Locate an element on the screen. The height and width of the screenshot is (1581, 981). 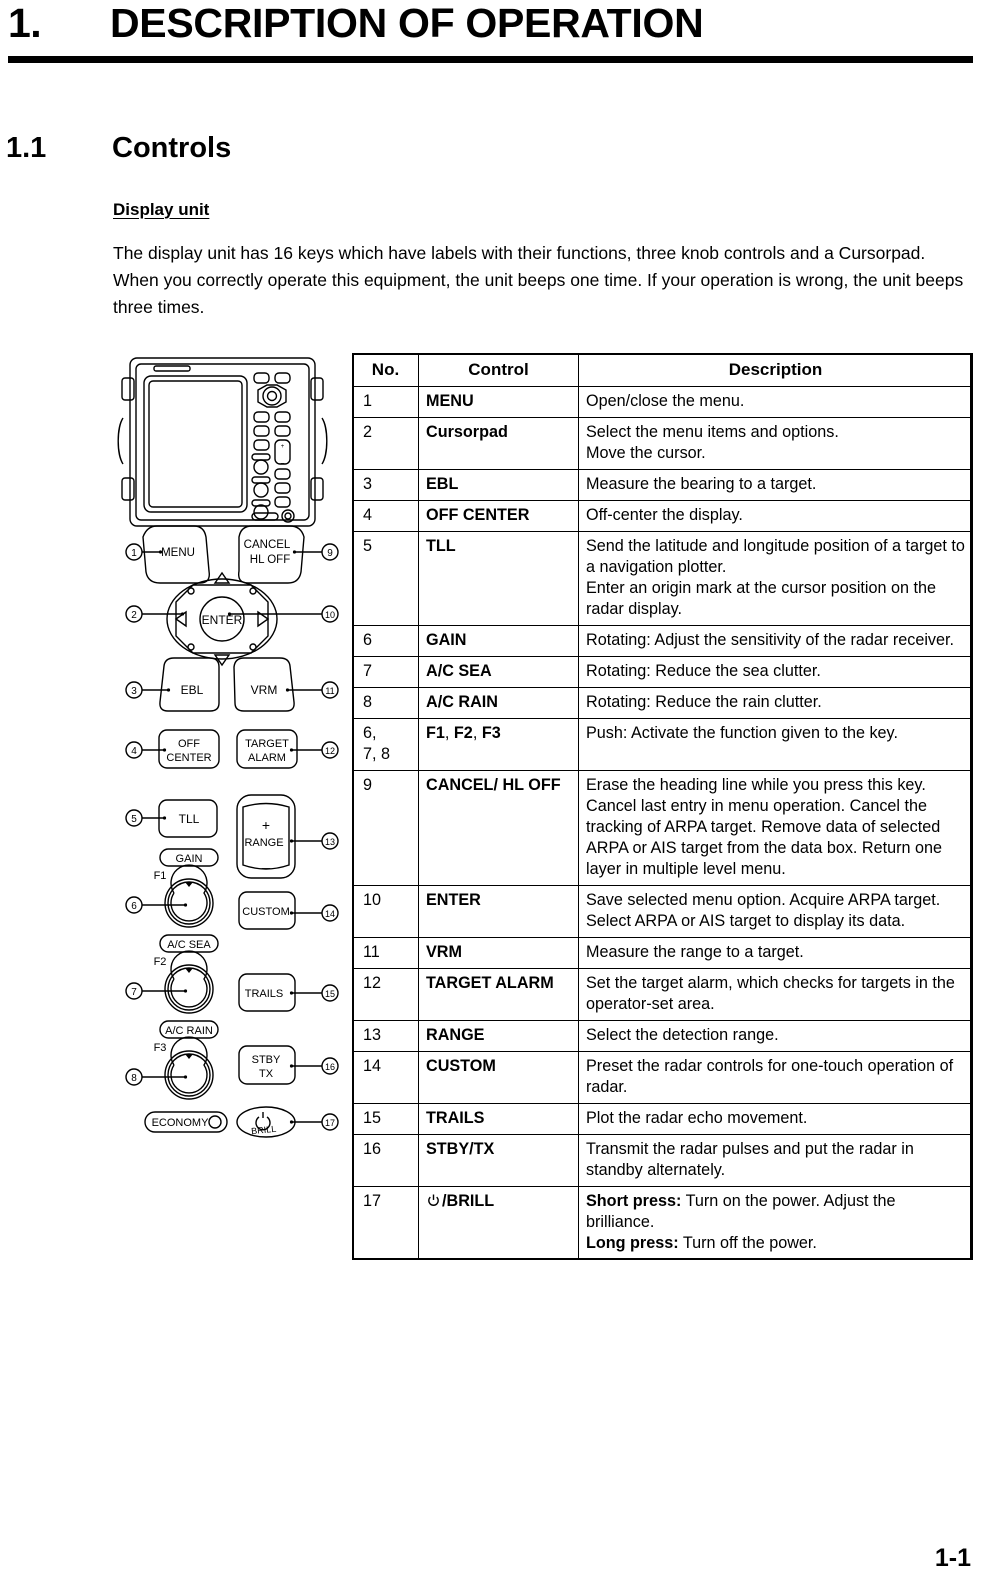
cell-no: 1 is located at coordinates (385, 402).